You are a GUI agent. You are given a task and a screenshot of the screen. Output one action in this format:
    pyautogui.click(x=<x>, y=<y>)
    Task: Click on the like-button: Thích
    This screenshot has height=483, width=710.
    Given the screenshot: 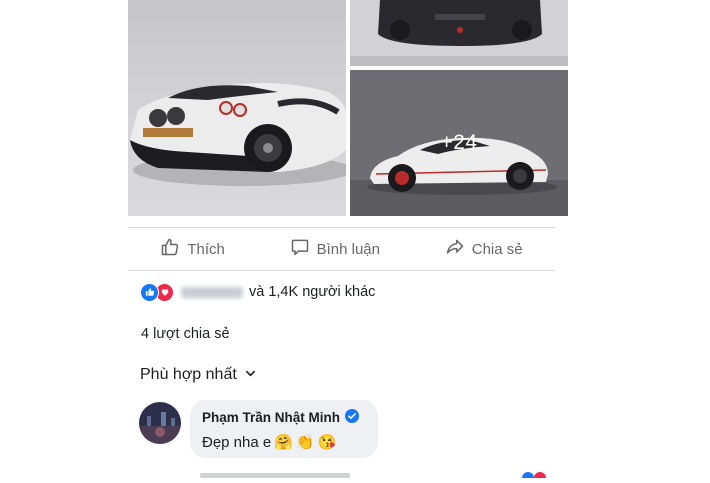 What is the action you would take?
    pyautogui.click(x=192, y=249)
    